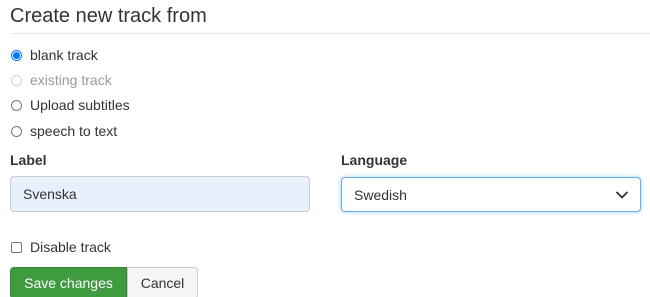  I want to click on radio-label-speech-to-text: speech to text, so click(73, 131).